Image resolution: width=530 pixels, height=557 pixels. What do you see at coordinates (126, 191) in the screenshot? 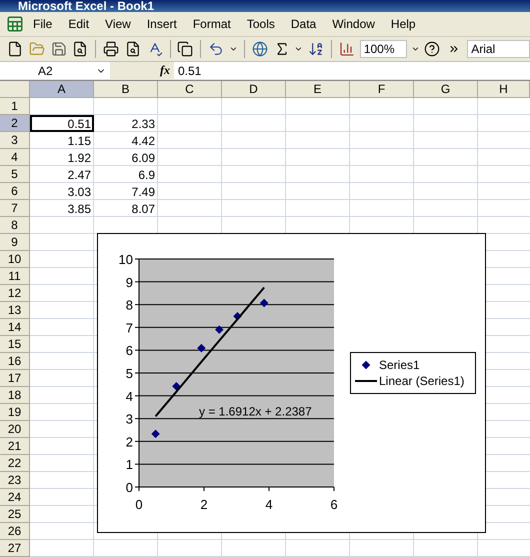
I see `table-cell: 7.49` at bounding box center [126, 191].